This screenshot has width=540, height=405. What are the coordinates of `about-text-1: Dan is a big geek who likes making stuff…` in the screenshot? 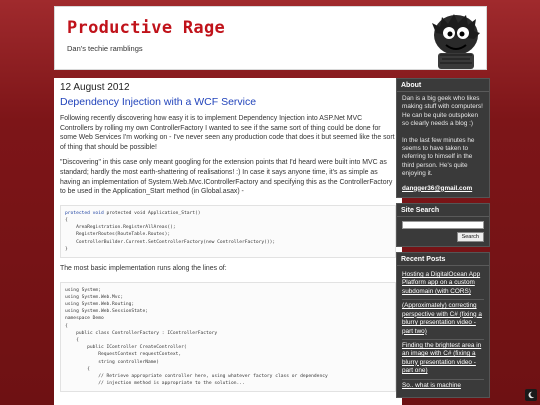 It's located at (442, 111).